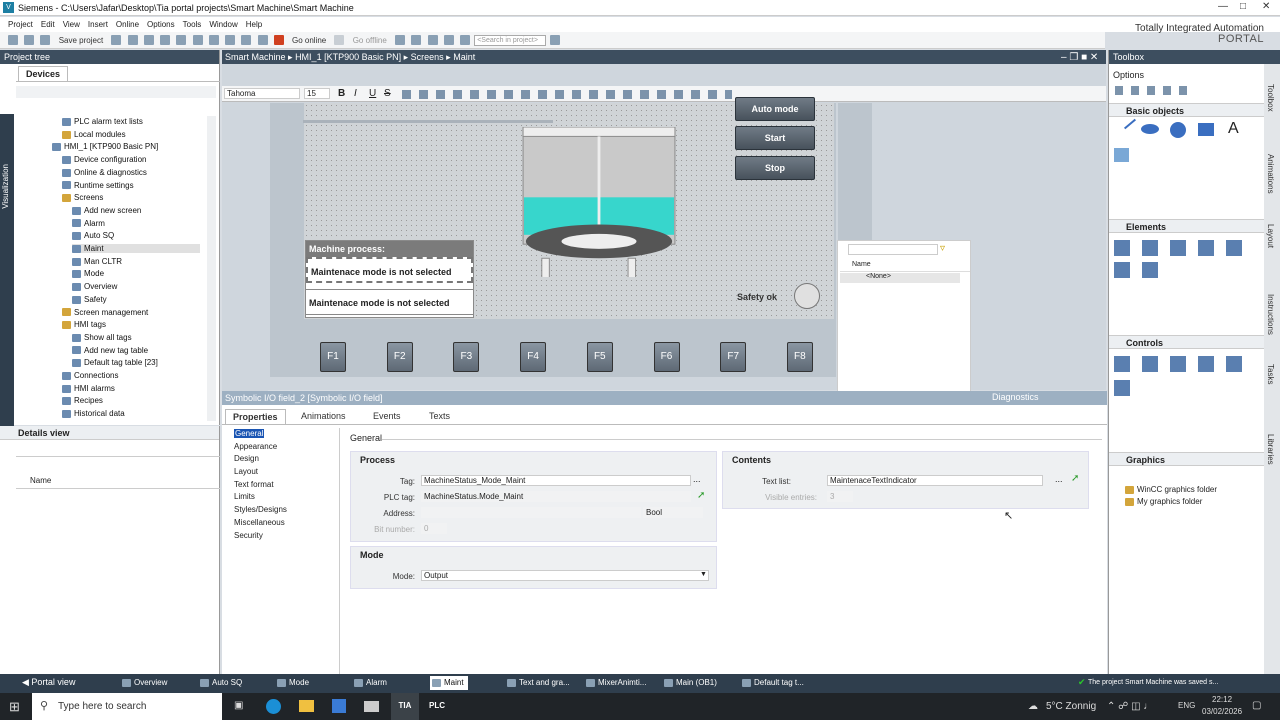 The width and height of the screenshot is (1280, 720). Describe the element at coordinates (88, 223) in the screenshot. I see `tree-item: Alarm` at that location.